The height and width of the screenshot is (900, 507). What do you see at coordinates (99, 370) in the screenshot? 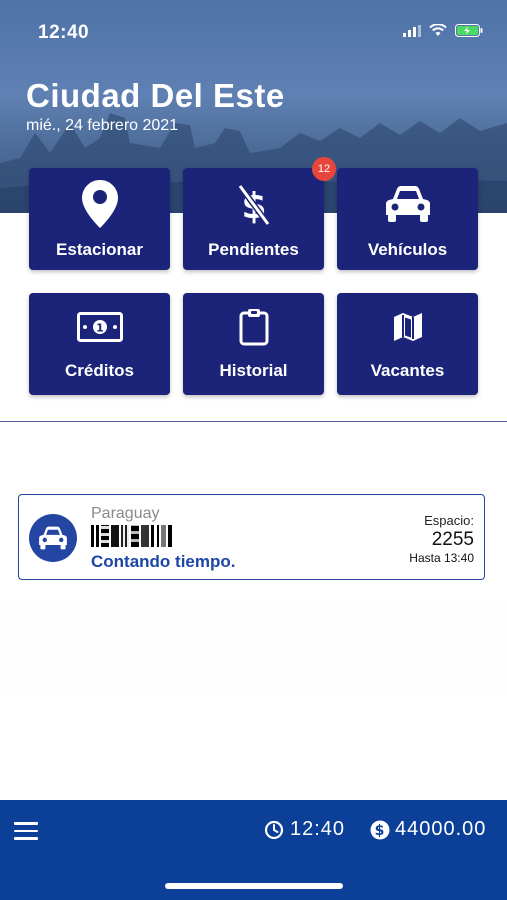
I see `tile-label: Créditos` at bounding box center [99, 370].